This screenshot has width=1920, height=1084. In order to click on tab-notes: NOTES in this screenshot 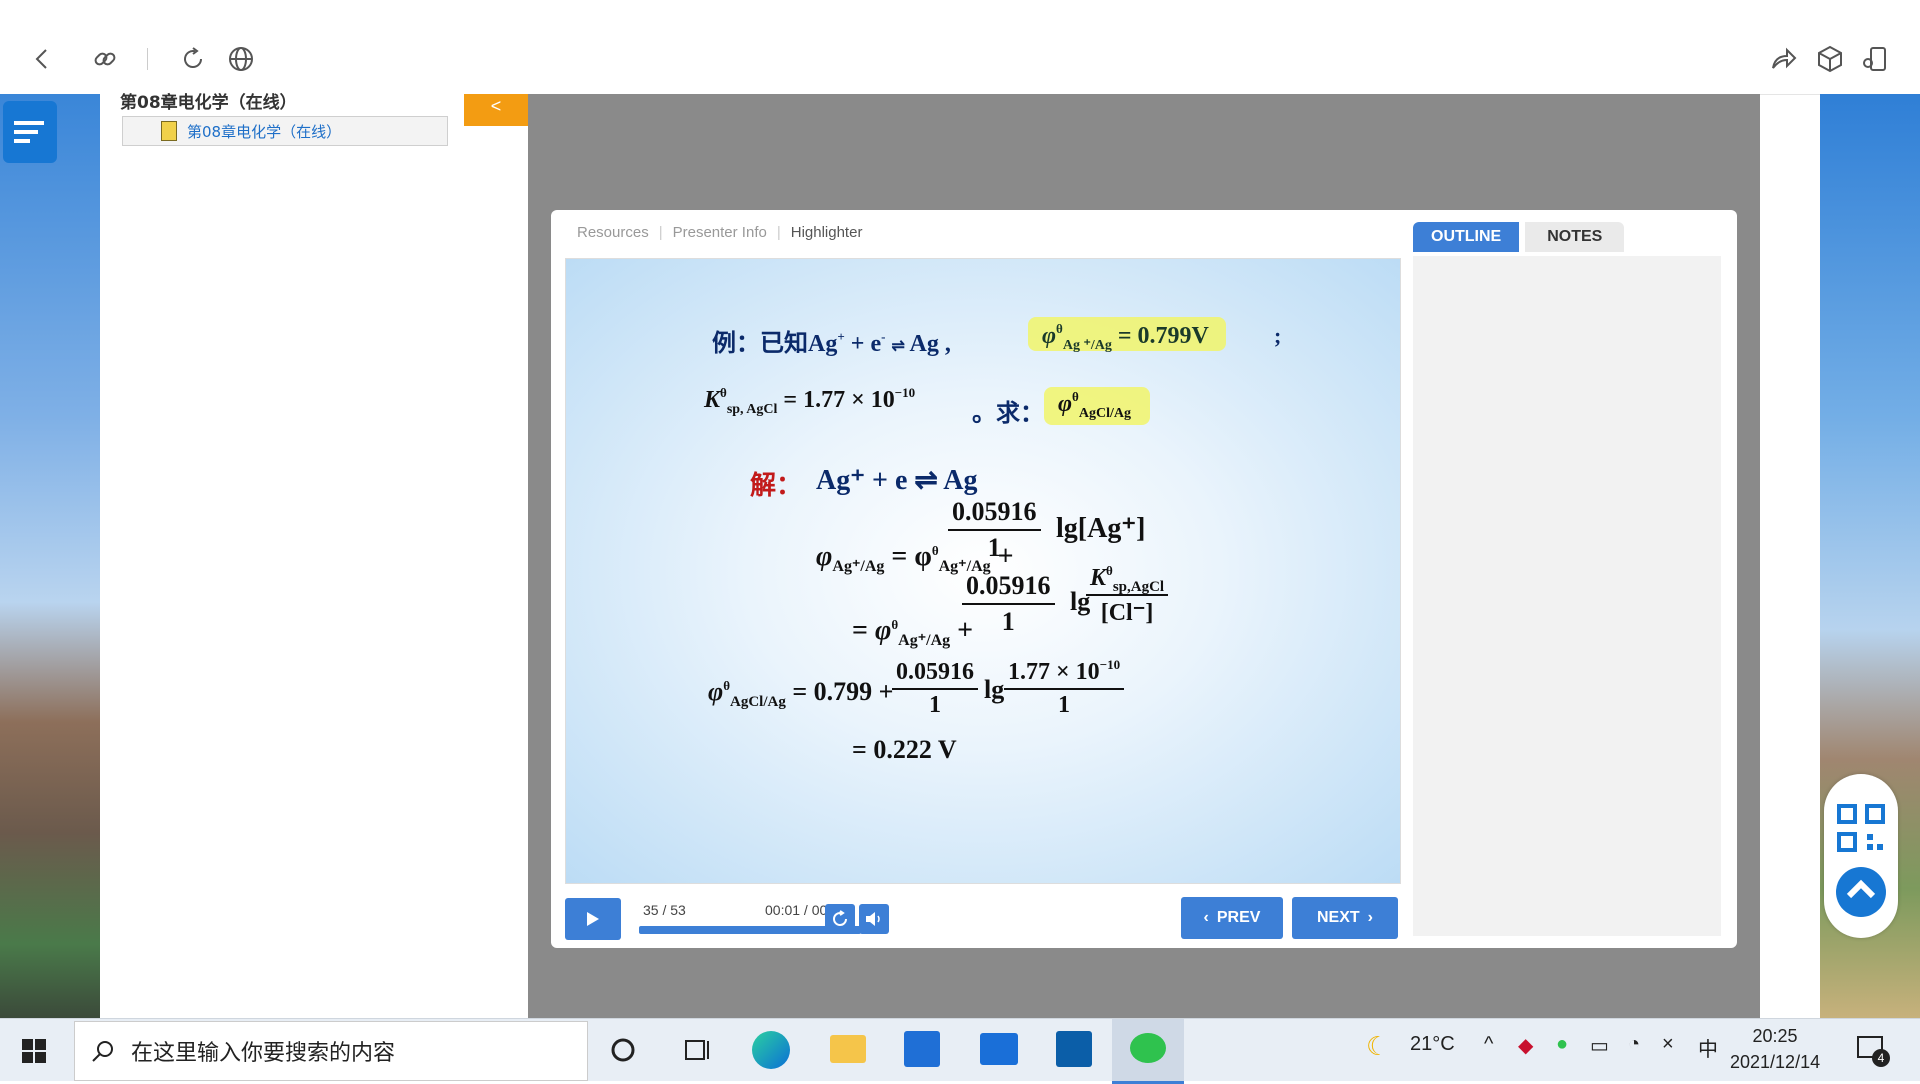, I will do `click(1575, 237)`.